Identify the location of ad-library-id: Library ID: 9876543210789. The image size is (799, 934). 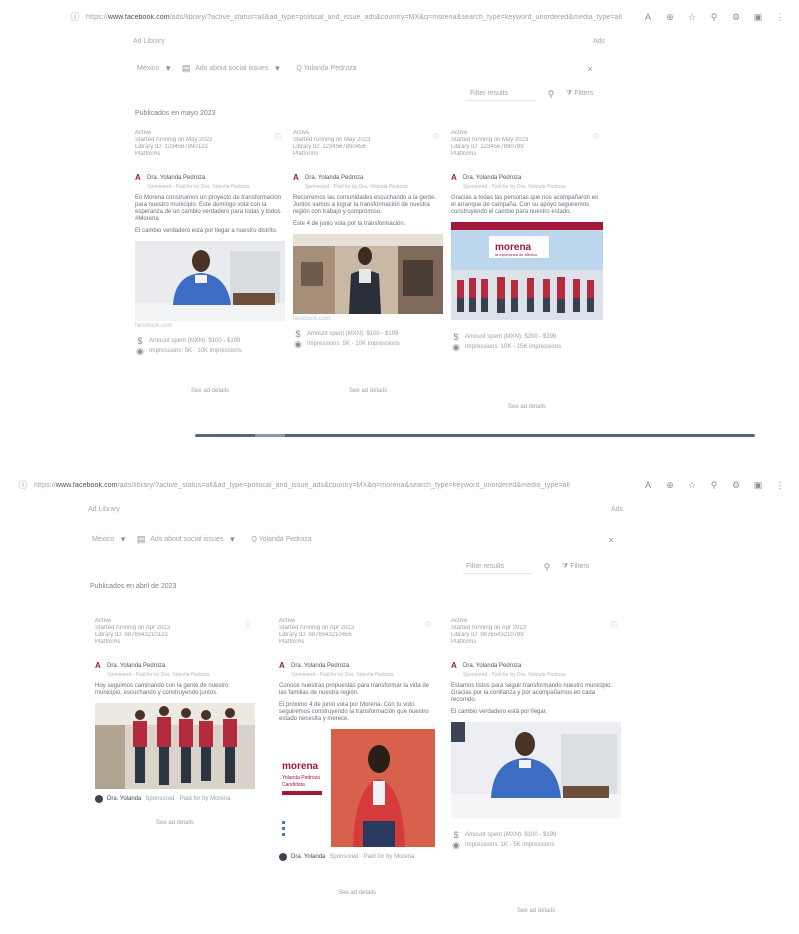
(487, 635).